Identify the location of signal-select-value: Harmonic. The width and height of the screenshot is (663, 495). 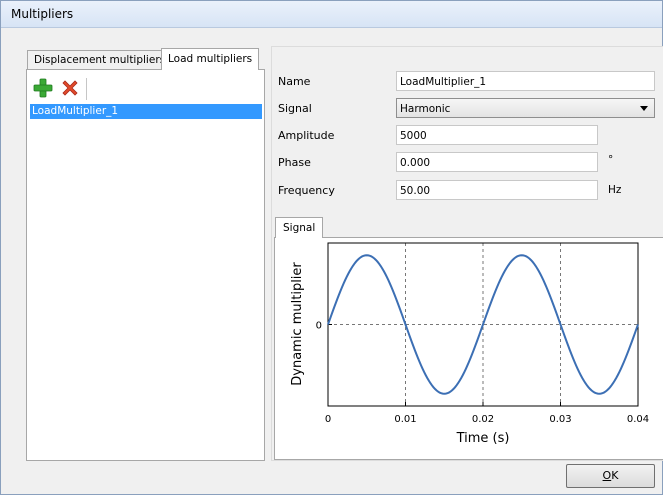
(425, 109).